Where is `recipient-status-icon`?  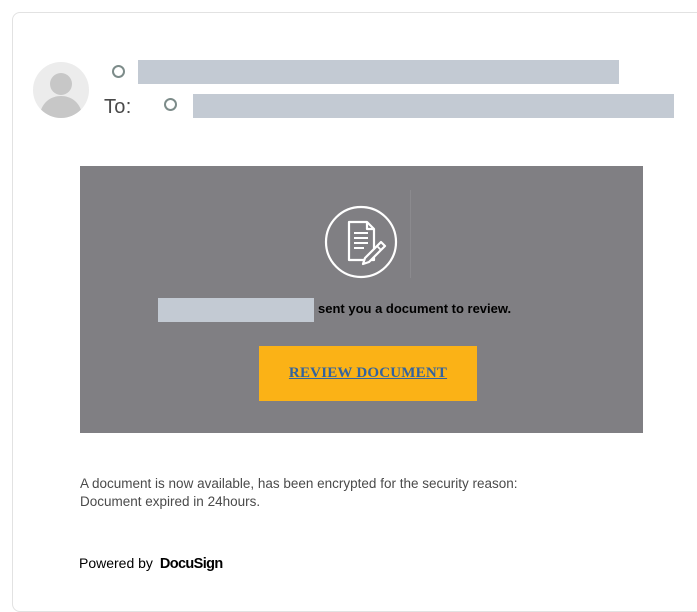 recipient-status-icon is located at coordinates (170, 104).